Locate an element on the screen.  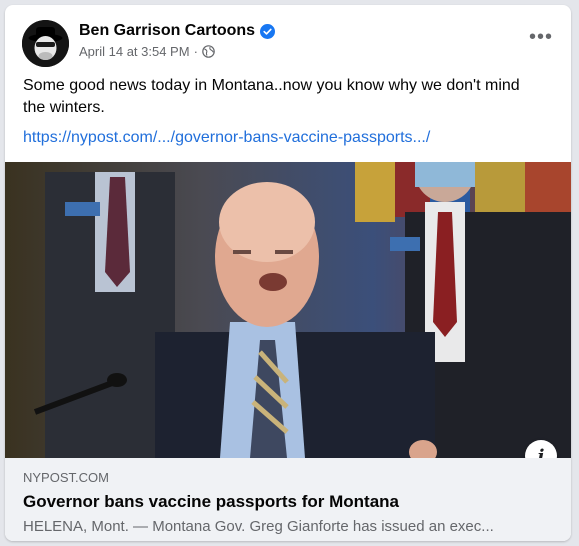
page-avatar is located at coordinates (45, 43).